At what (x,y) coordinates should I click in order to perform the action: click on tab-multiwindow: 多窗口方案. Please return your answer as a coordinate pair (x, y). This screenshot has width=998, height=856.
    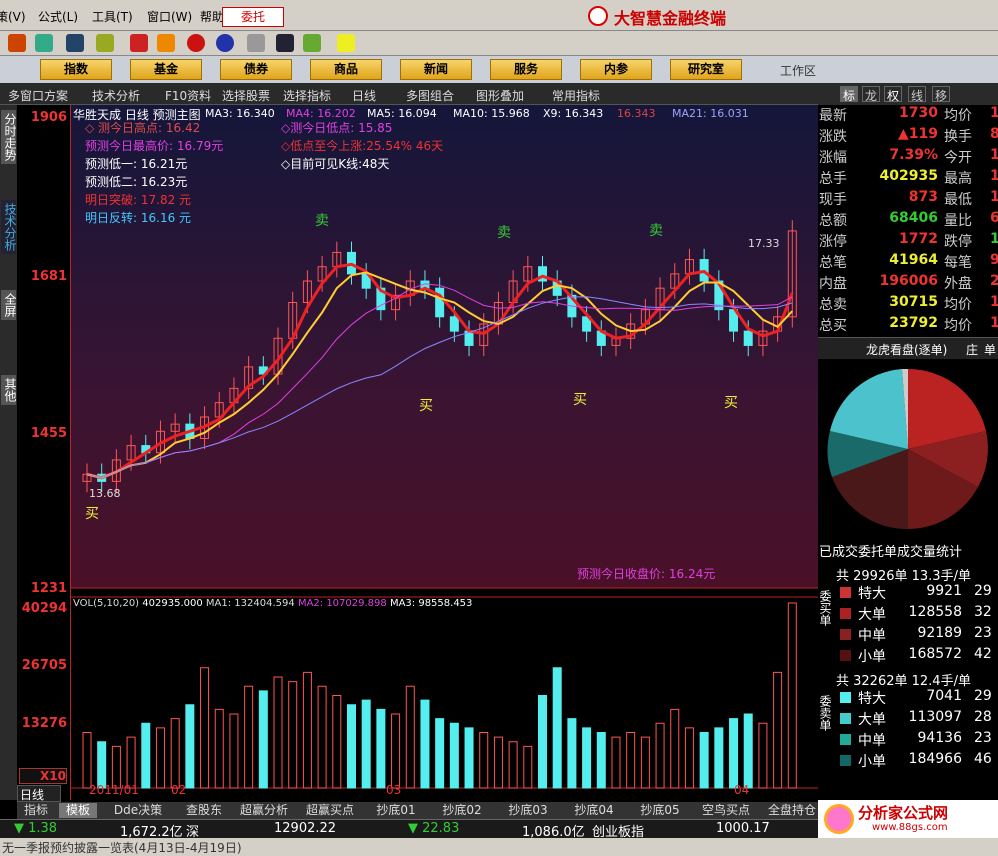
    Looking at the image, I should click on (38, 95).